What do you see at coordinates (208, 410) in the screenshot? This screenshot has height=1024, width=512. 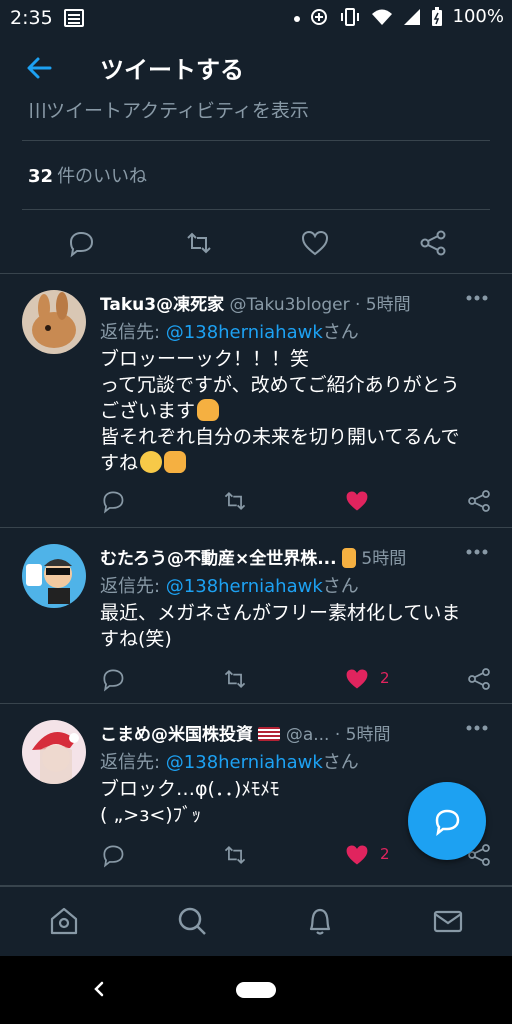 I see `emoji-person-icon` at bounding box center [208, 410].